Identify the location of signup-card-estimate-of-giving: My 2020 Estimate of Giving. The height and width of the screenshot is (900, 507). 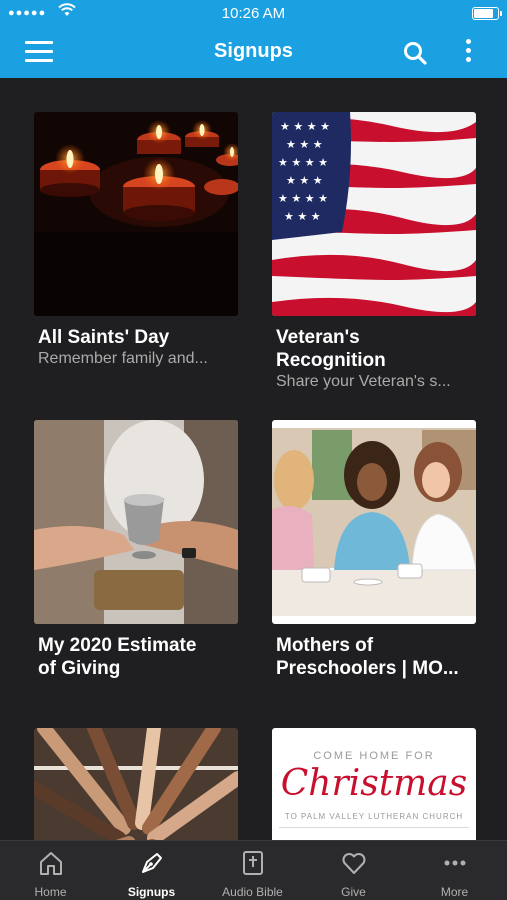
(136, 550).